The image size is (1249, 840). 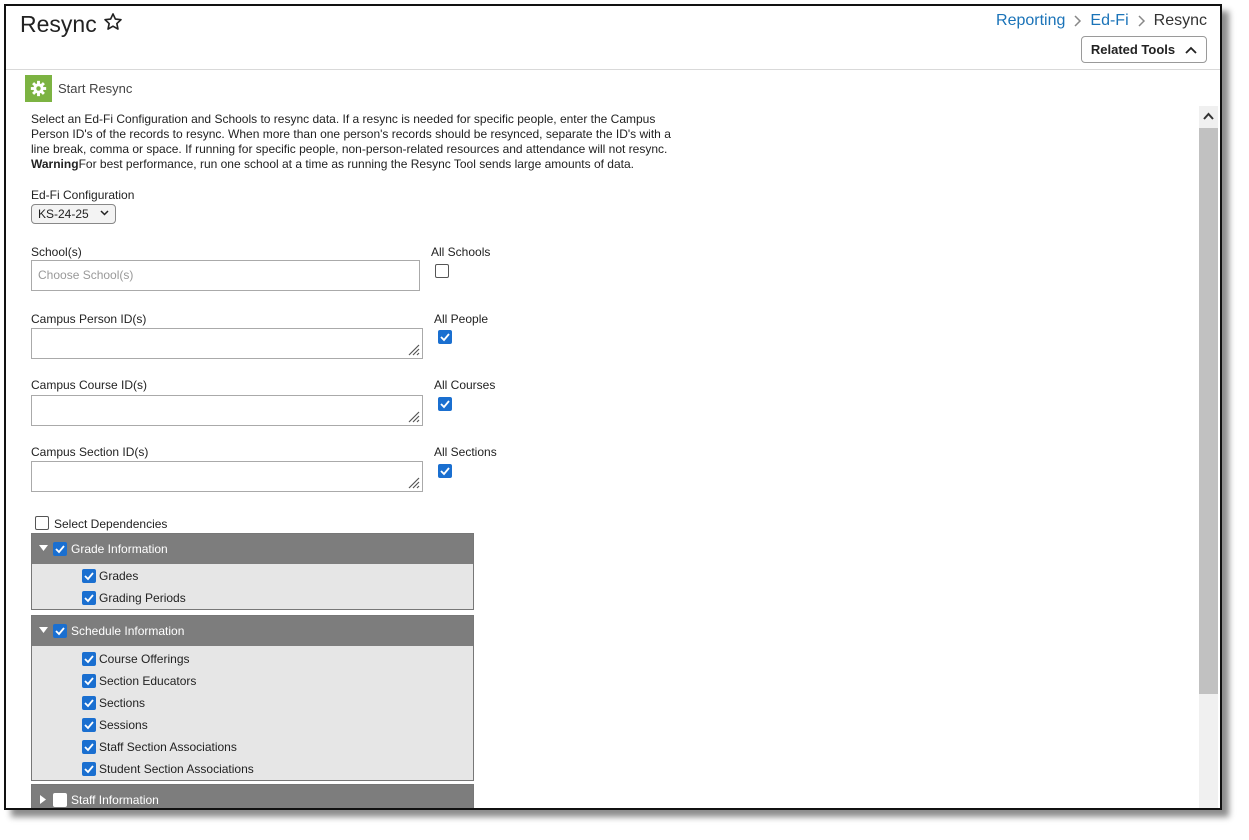 I want to click on all-sections-label: All Sections, so click(x=465, y=452).